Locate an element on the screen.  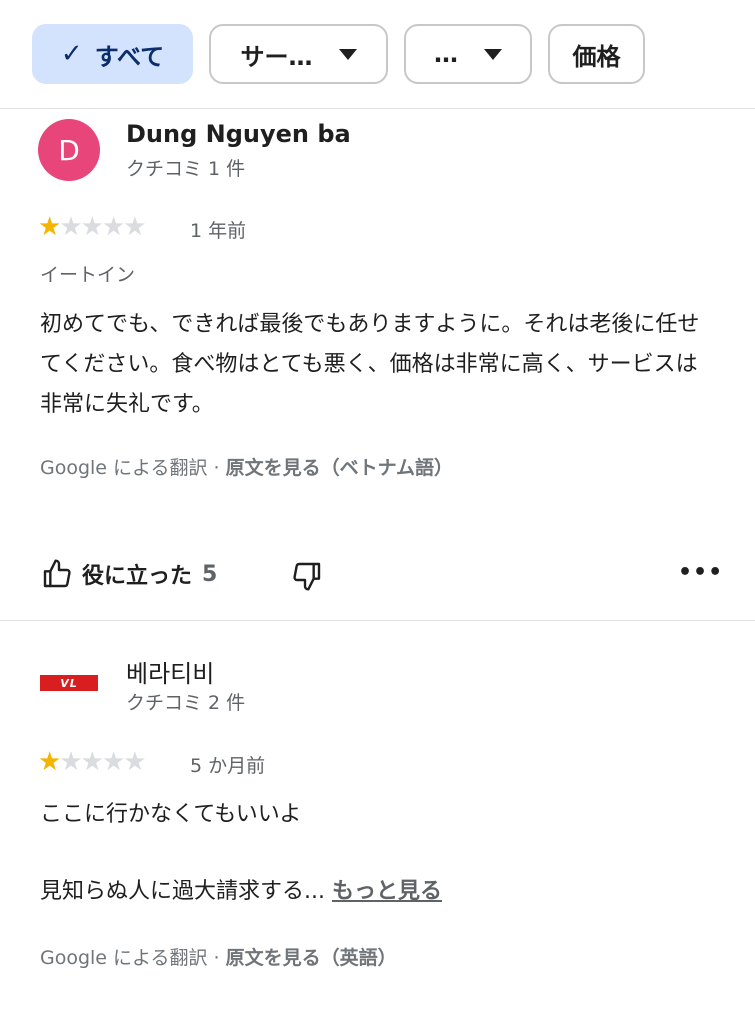
helpful-label: 役に立った is located at coordinates (137, 576).